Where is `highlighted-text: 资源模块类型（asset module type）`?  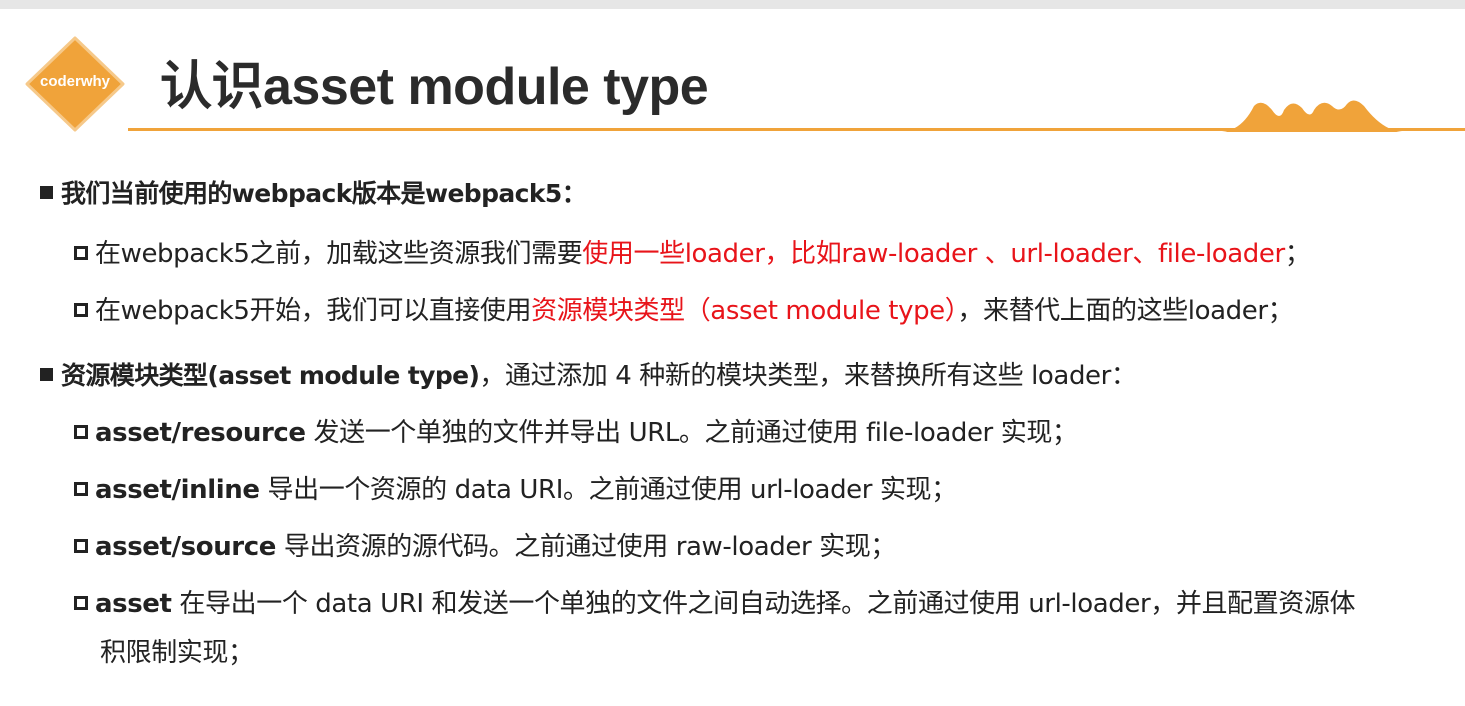 highlighted-text: 资源模块类型（asset module type） is located at coordinates (744, 311).